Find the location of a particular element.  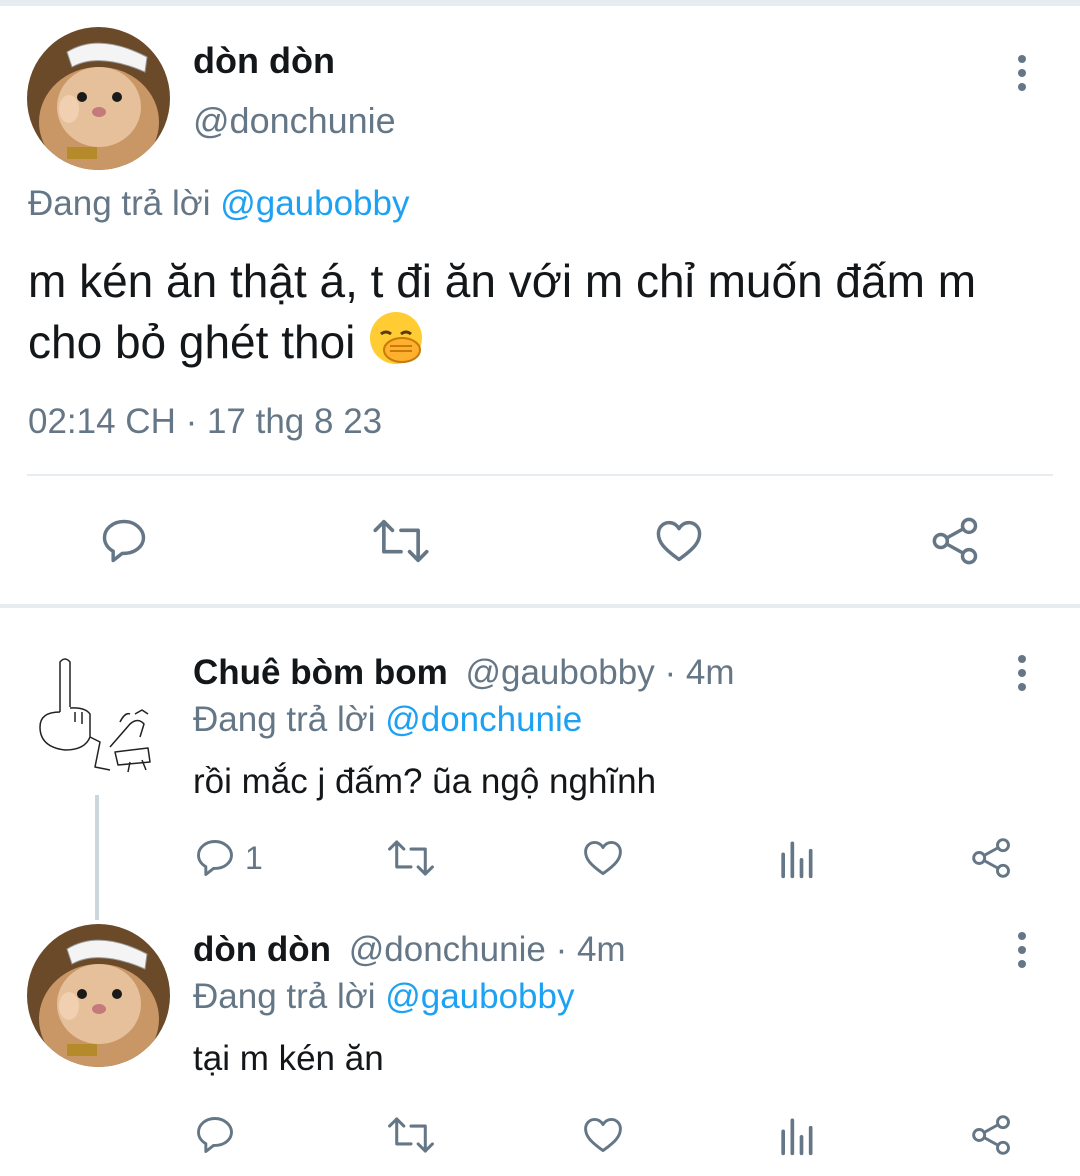

yawning-face-icon is located at coordinates (396, 344).